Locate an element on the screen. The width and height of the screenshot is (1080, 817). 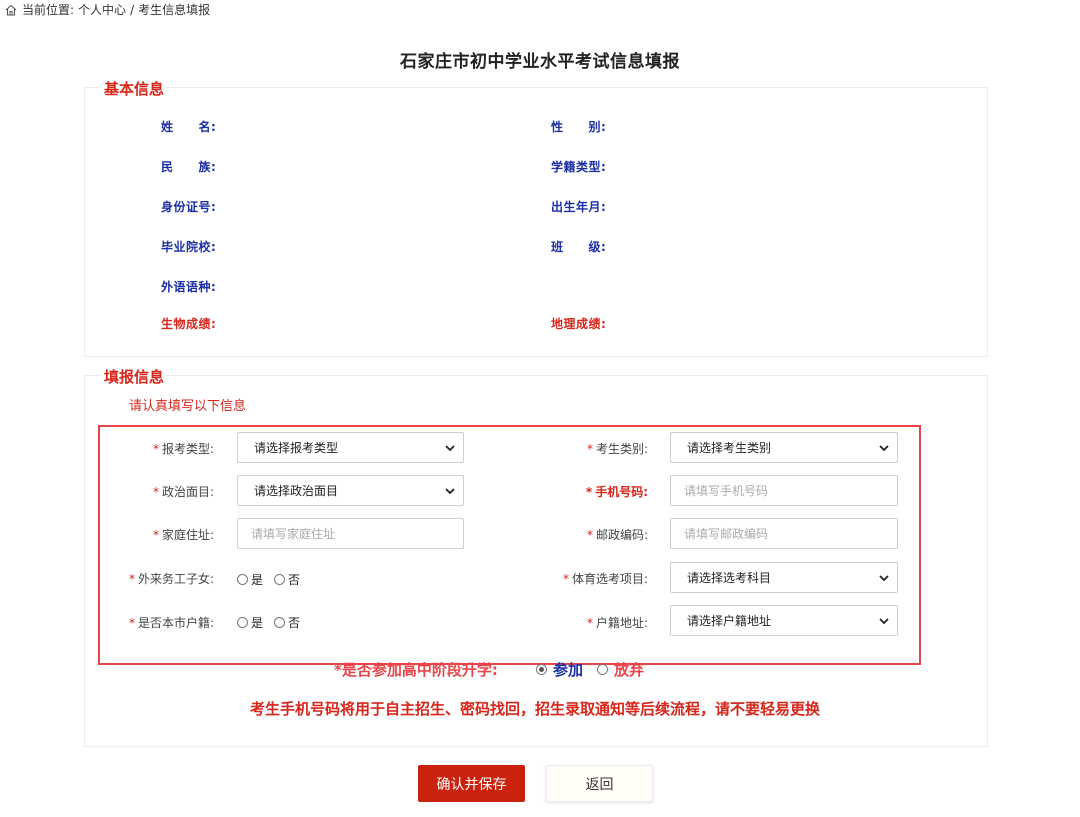
advance-join-radio is located at coordinates (541, 669).